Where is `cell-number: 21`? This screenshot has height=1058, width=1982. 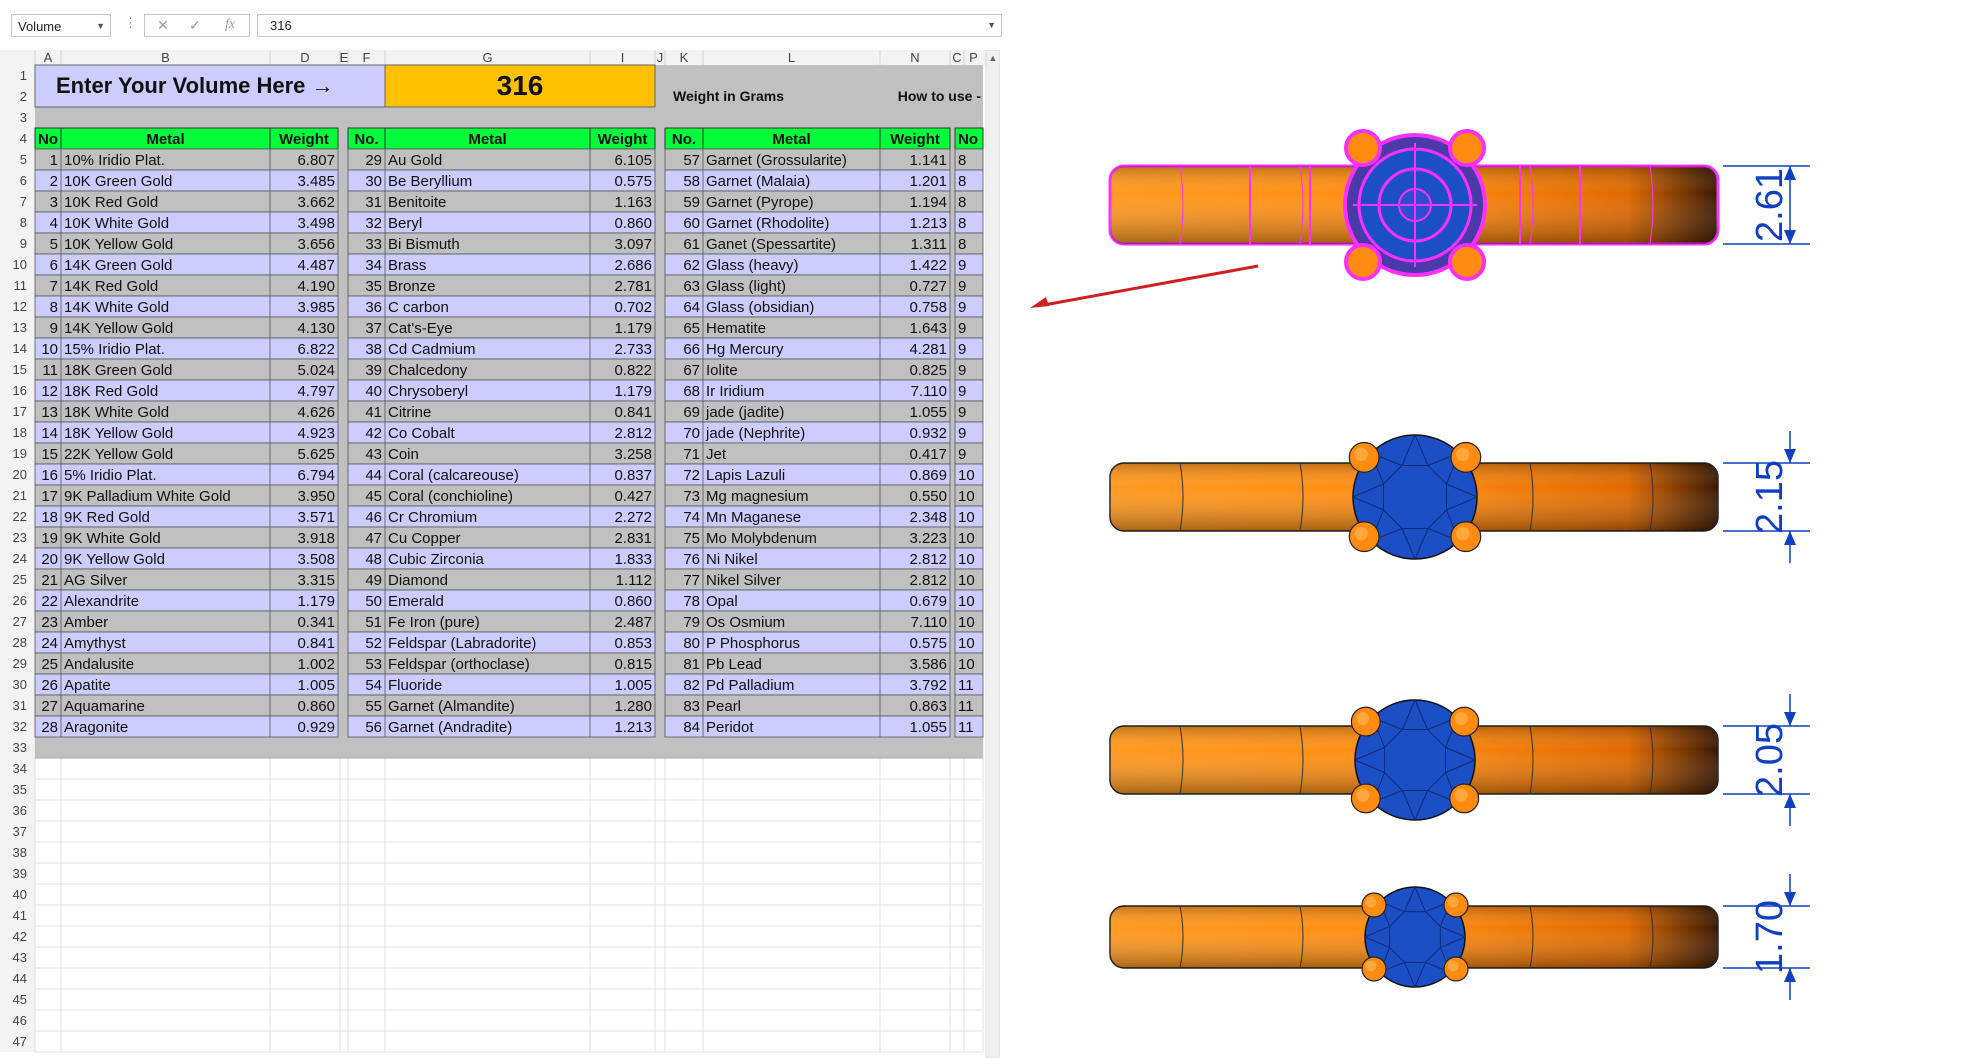 cell-number: 21 is located at coordinates (49, 580).